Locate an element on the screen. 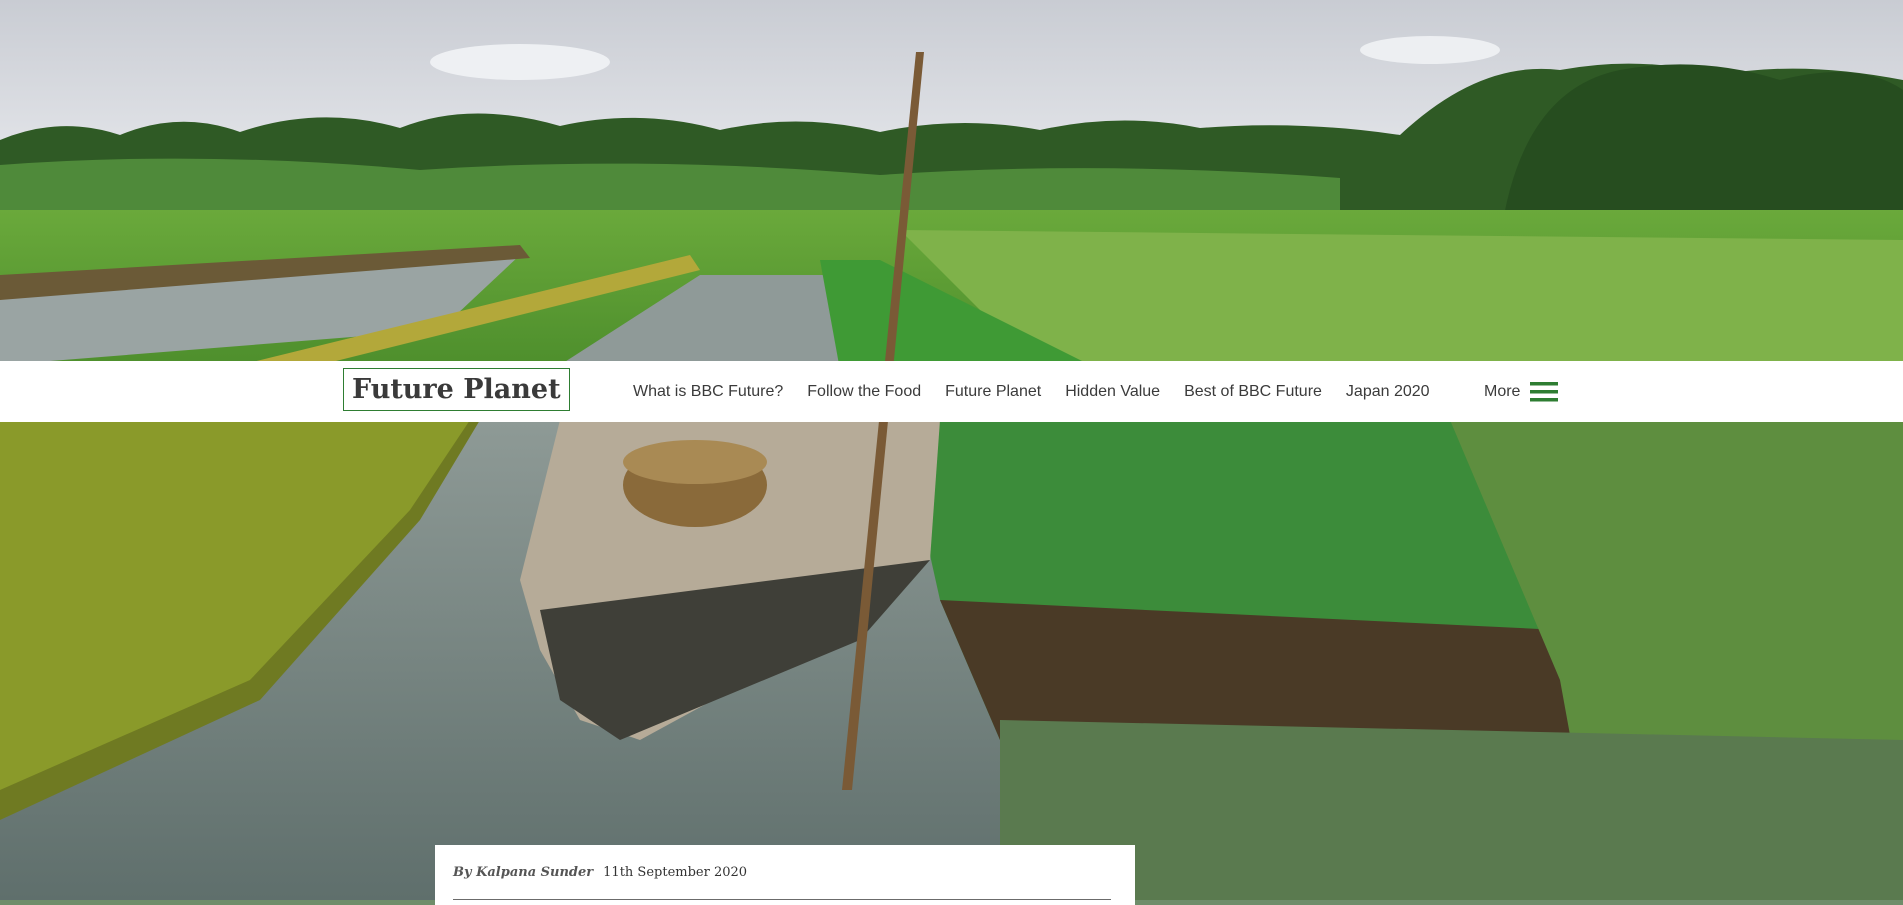 The height and width of the screenshot is (905, 1903). article-header-card: By Kalpana Sunder 11th September 2020 is located at coordinates (785, 875).